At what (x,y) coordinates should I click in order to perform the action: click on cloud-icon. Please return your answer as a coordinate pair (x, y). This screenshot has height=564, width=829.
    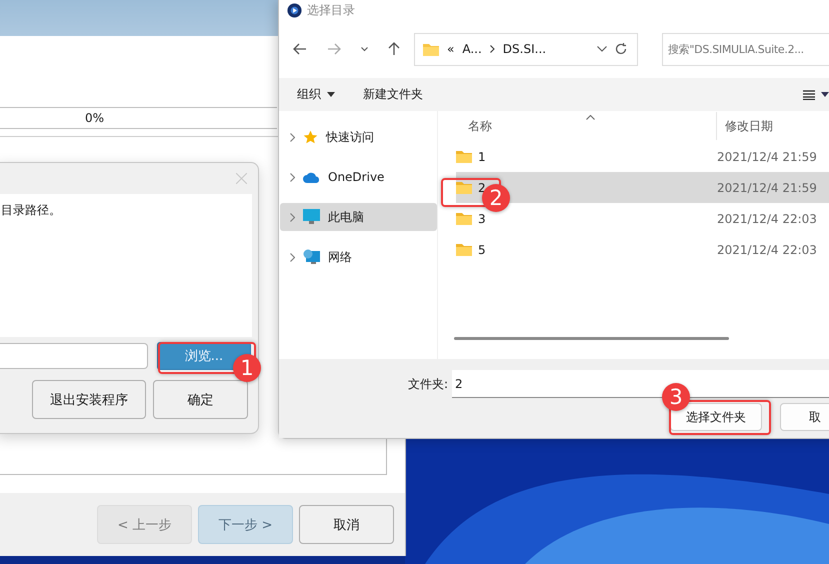
    Looking at the image, I should click on (311, 177).